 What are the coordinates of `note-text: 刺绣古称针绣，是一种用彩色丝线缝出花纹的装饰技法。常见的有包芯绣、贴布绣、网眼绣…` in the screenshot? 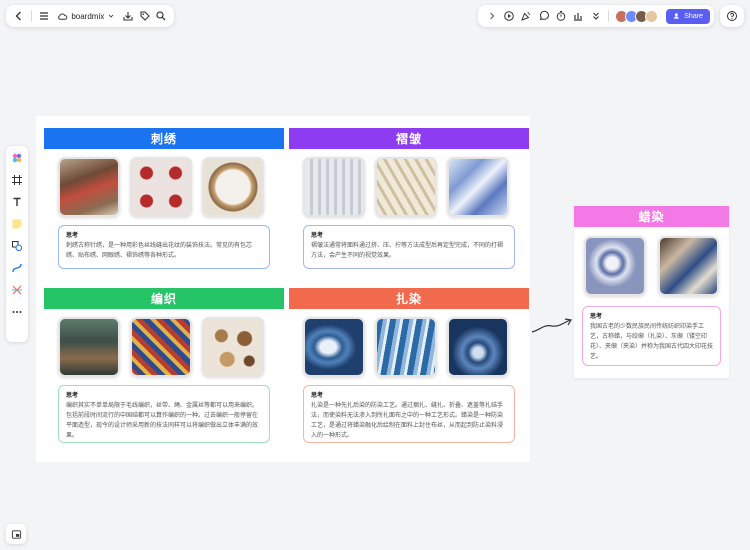 It's located at (159, 250).